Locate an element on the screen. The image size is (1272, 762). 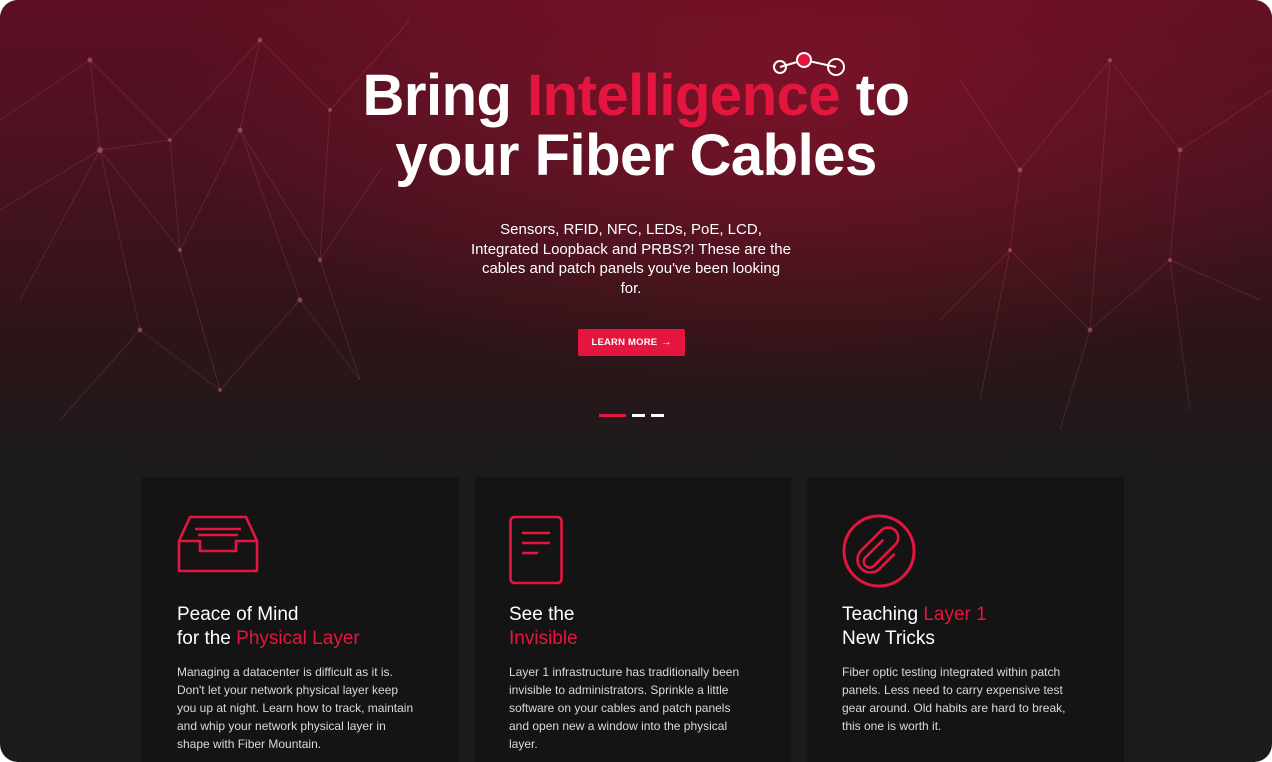
hero-title-line2: your Fiber Cables is located at coordinates (636, 155).